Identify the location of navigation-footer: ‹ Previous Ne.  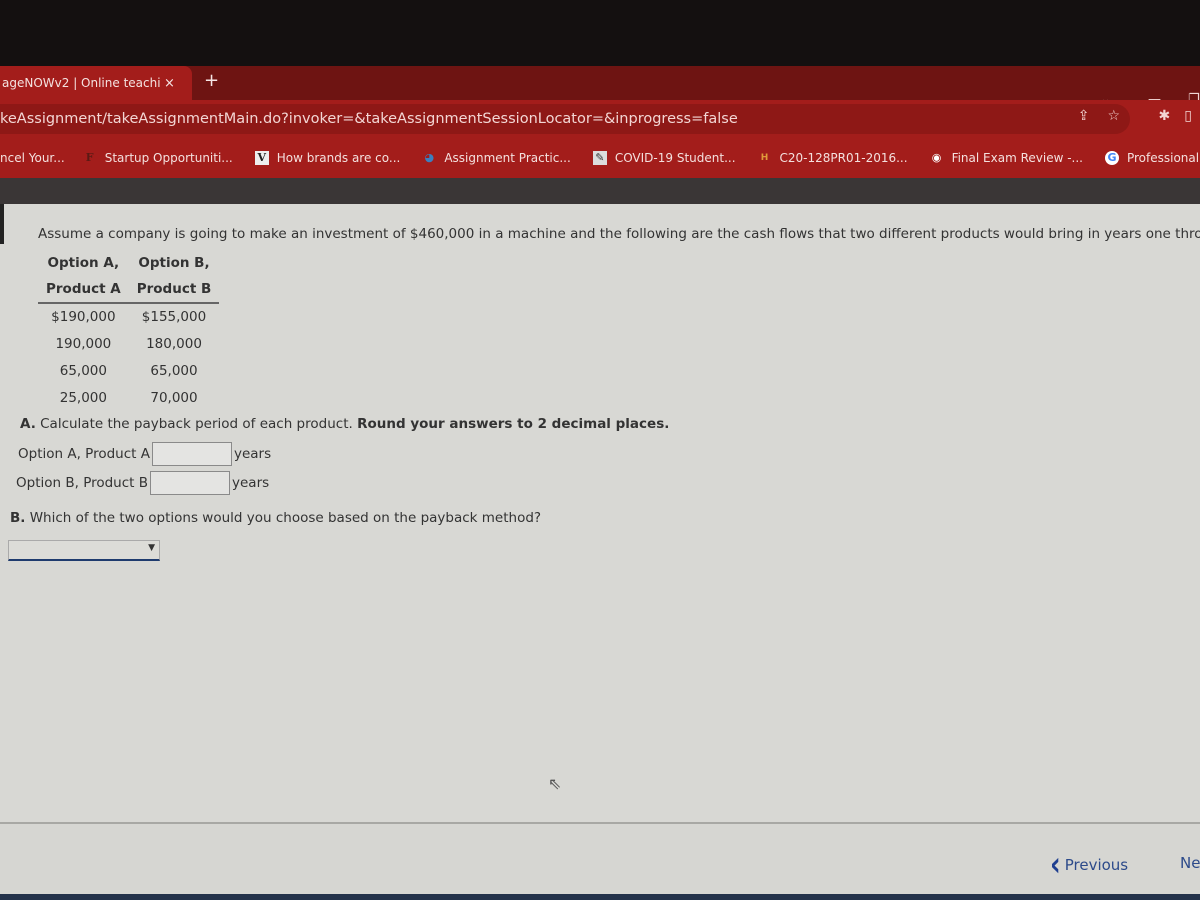
(600, 858).